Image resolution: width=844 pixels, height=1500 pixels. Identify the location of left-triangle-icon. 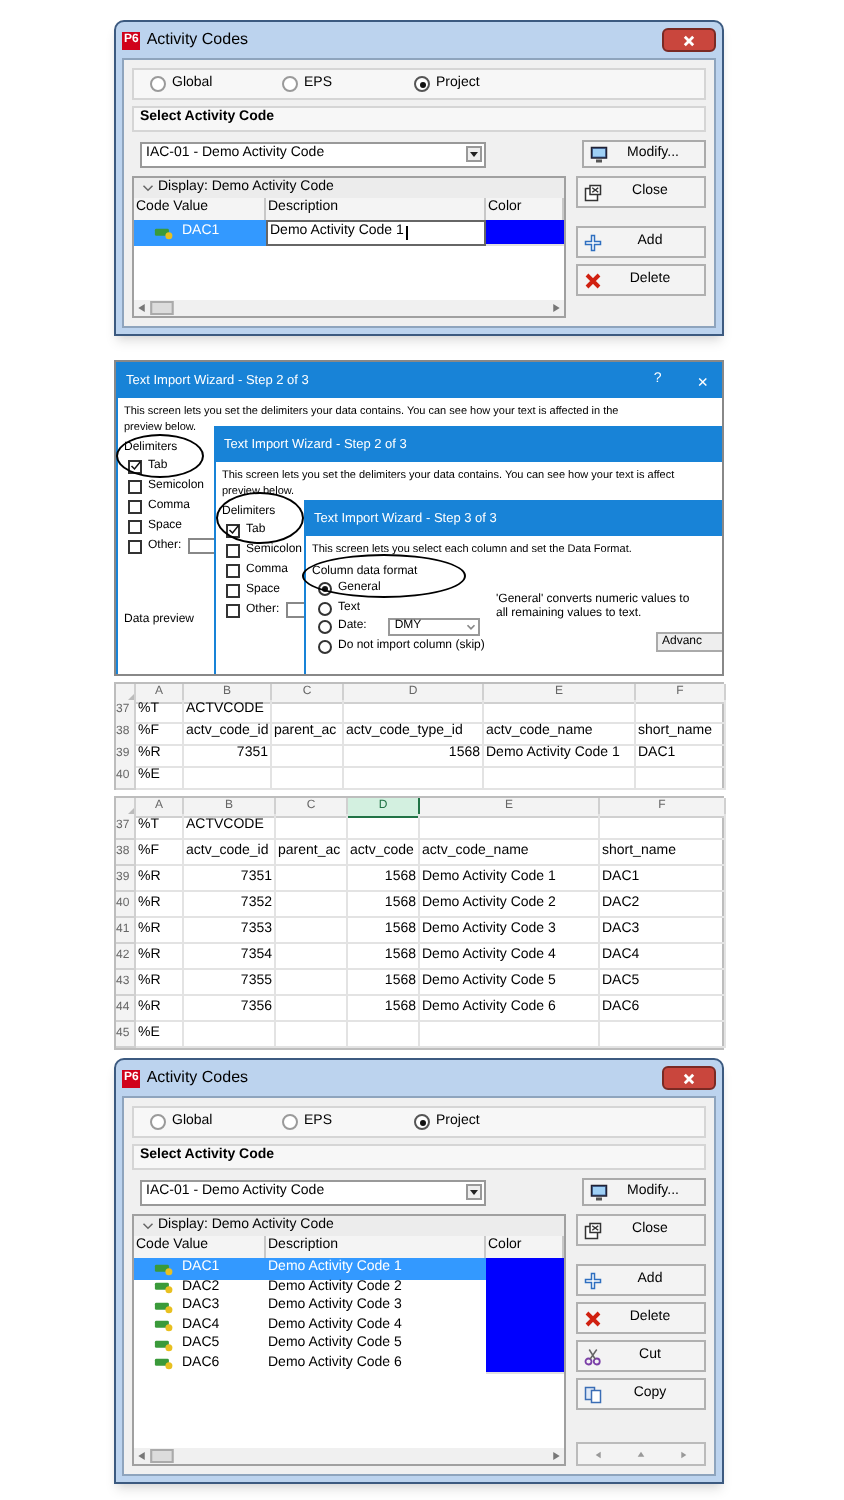
(599, 1454).